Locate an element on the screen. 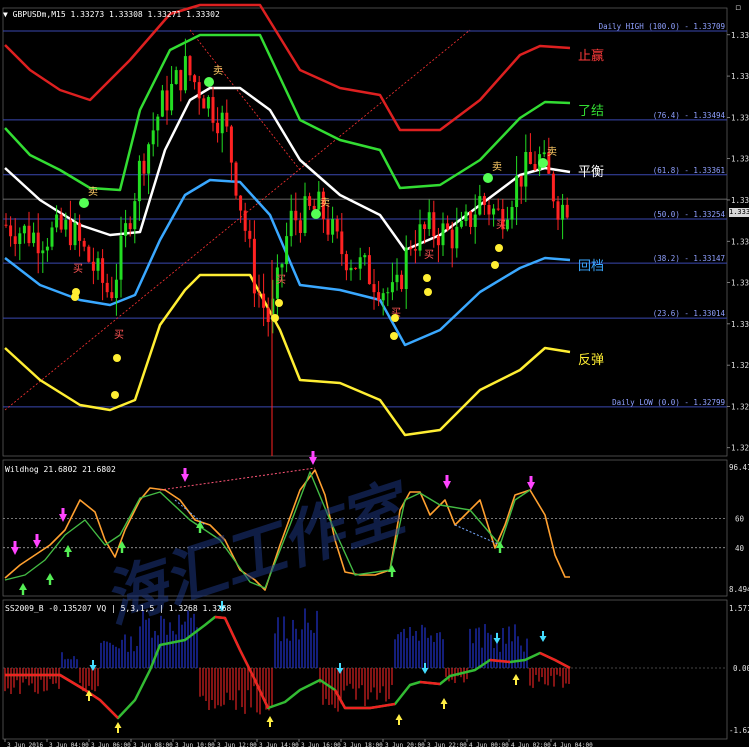  price-axis-label: 1.3360 is located at coordinates (740, 76).